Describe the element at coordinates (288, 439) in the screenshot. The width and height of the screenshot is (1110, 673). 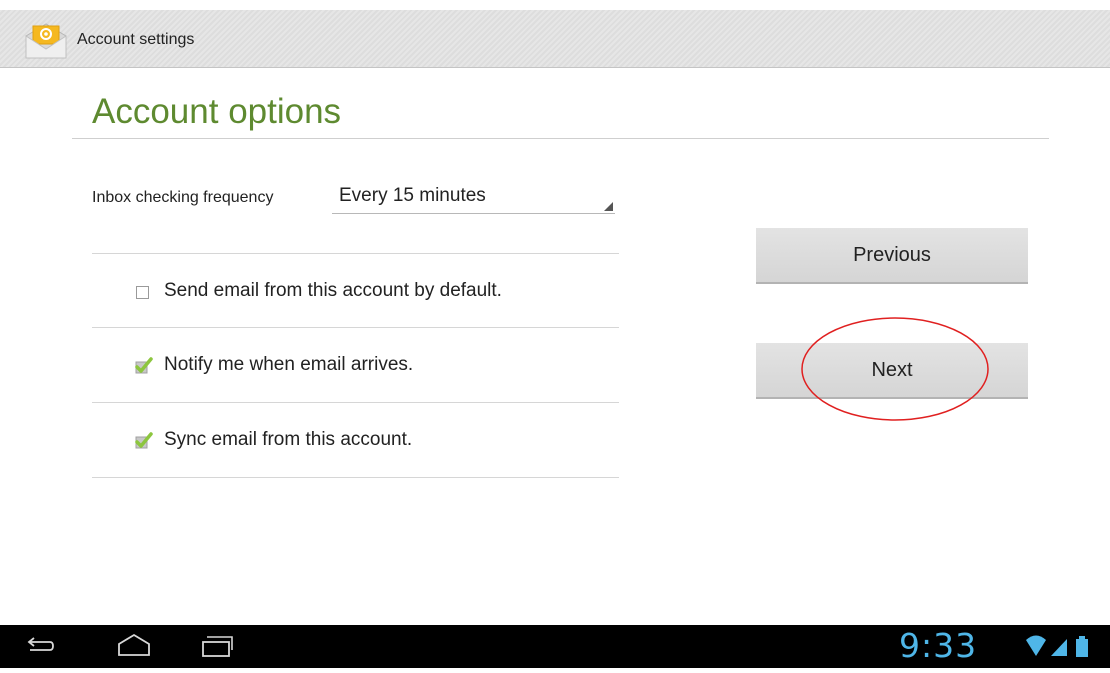
I see `option-label: Sync email from this account.` at that location.